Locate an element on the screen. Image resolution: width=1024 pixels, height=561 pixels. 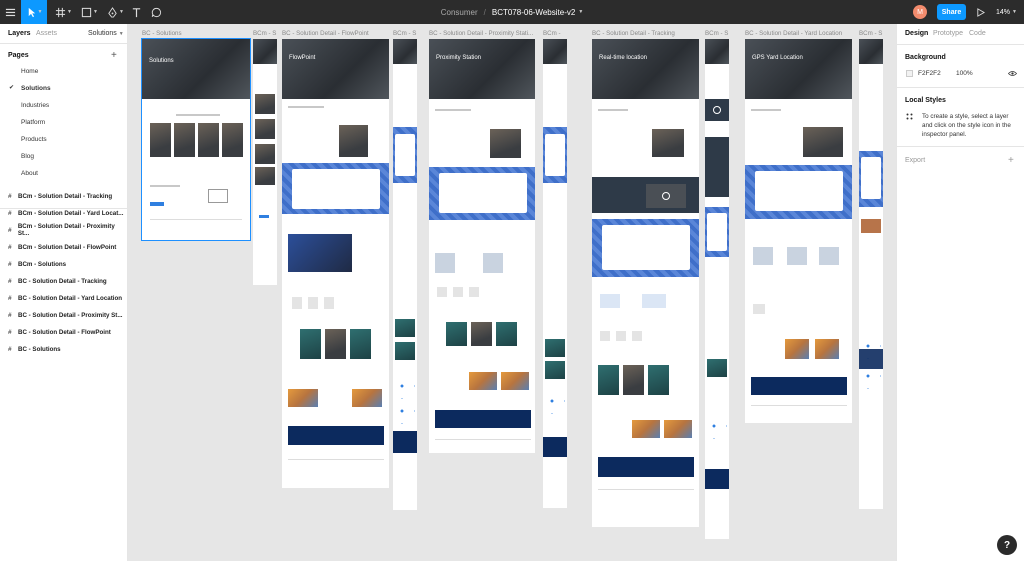
frame-bc-yard-location: GPS Yard Location is located at coordinates (798, 231).